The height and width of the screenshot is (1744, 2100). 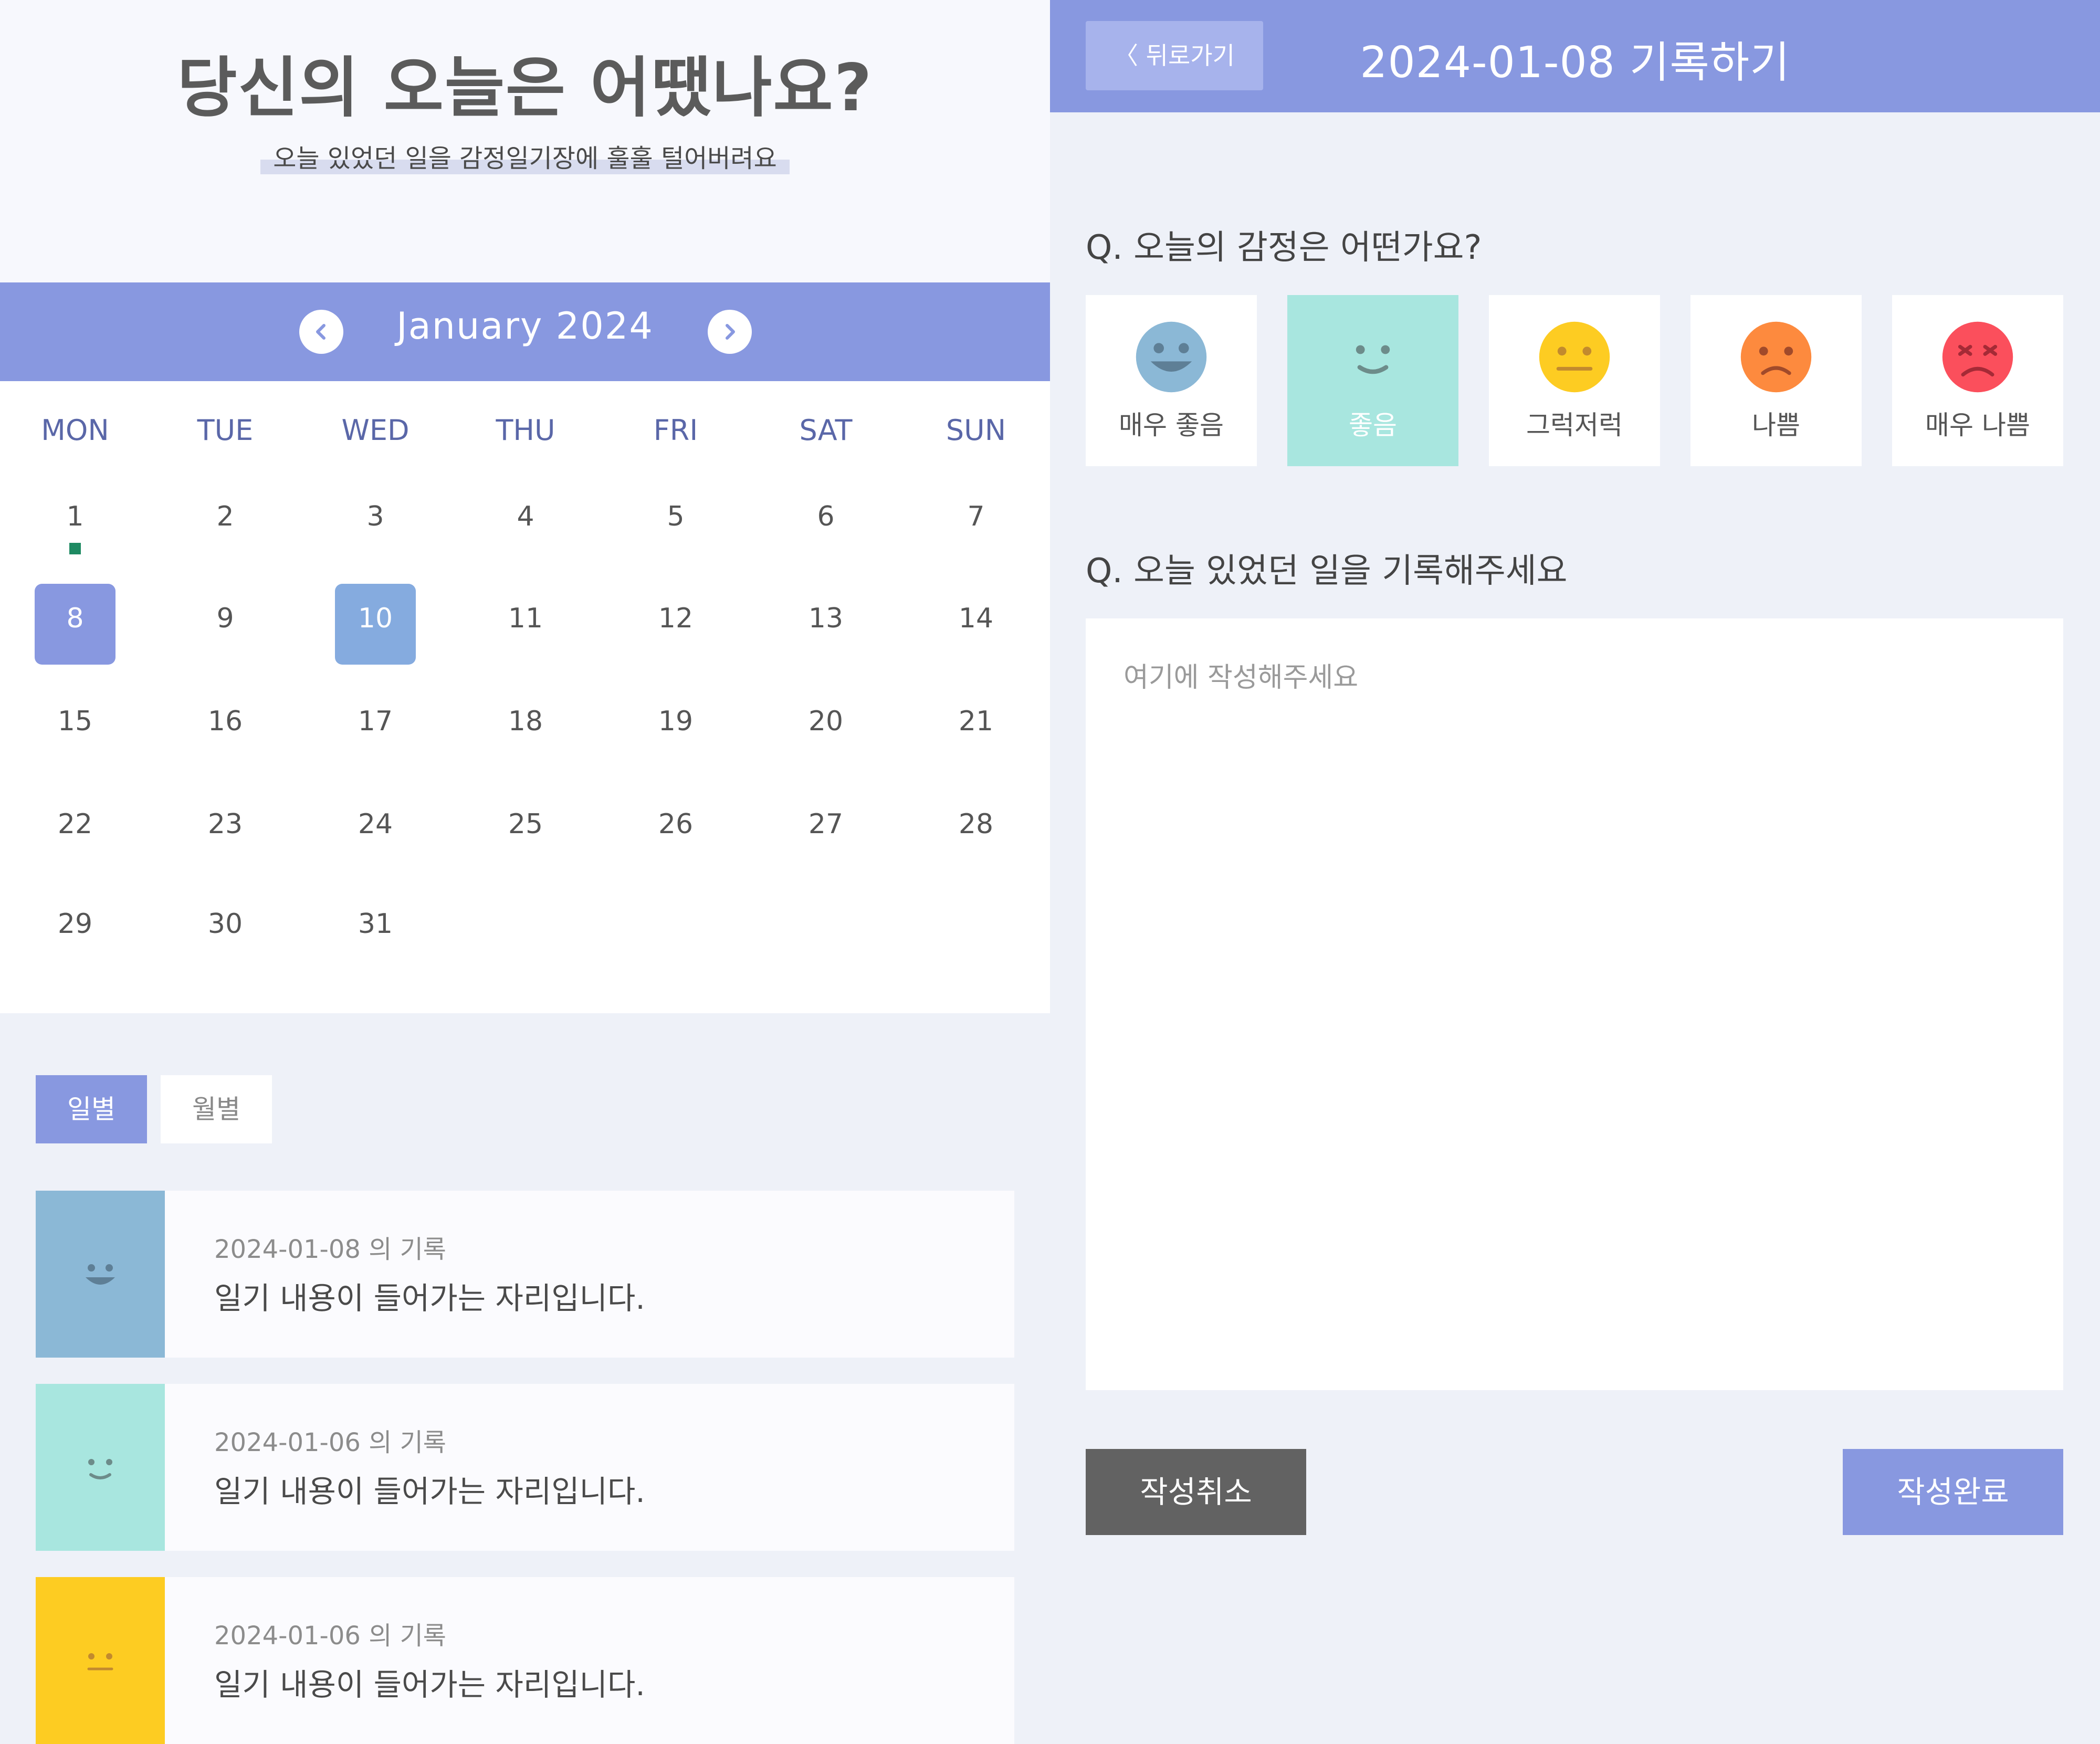 What do you see at coordinates (525, 156) in the screenshot?
I see `page-subtitle: 오늘 있었던 일을 감정일기장에 훌훌 털어버려요` at bounding box center [525, 156].